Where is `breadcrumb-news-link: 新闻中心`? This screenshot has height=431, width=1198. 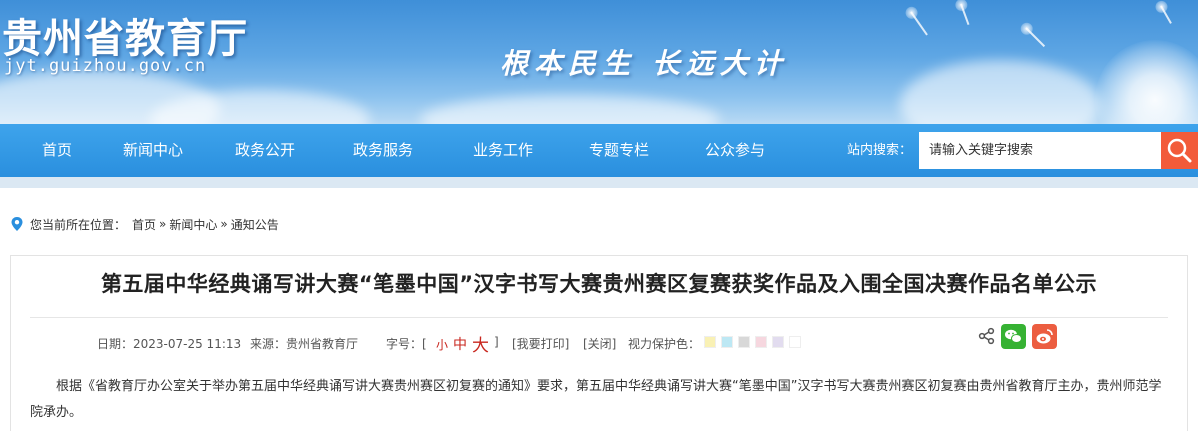 breadcrumb-news-link: 新闻中心 is located at coordinates (193, 224).